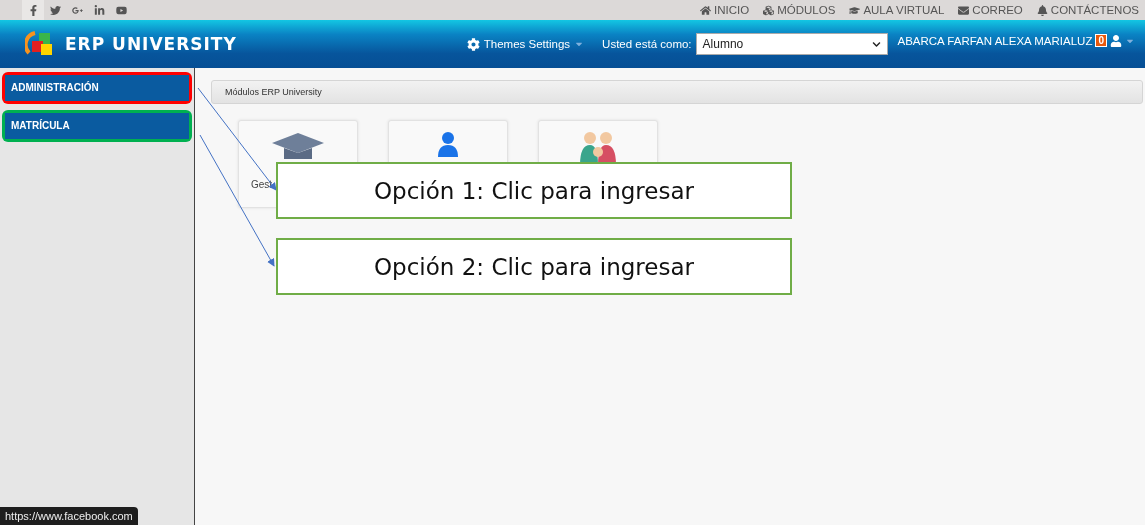 The width and height of the screenshot is (1145, 525). I want to click on logo-text: ERP UNIVERSITY, so click(151, 44).